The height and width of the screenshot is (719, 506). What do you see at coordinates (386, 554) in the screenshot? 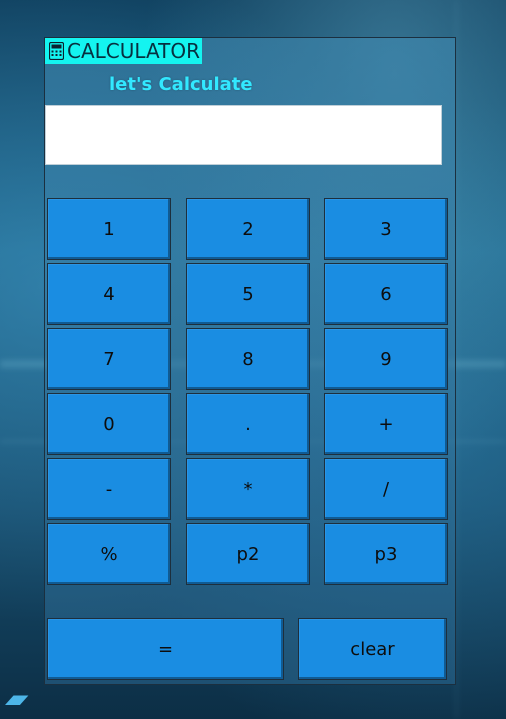
I see `key-p3: p3` at bounding box center [386, 554].